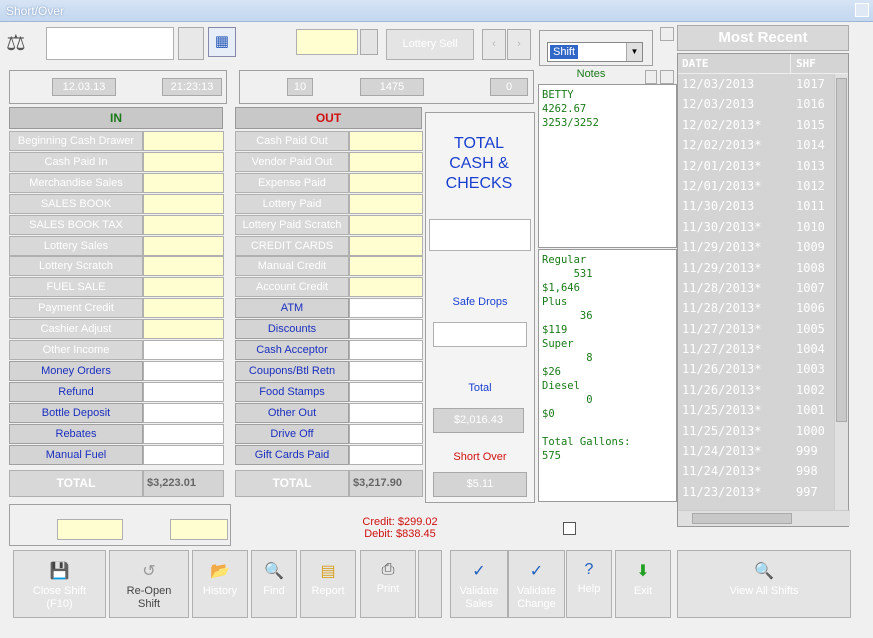 This screenshot has width=873, height=638. I want to click on recent-list-item: 11/25/2013* 1001, so click(763, 410).